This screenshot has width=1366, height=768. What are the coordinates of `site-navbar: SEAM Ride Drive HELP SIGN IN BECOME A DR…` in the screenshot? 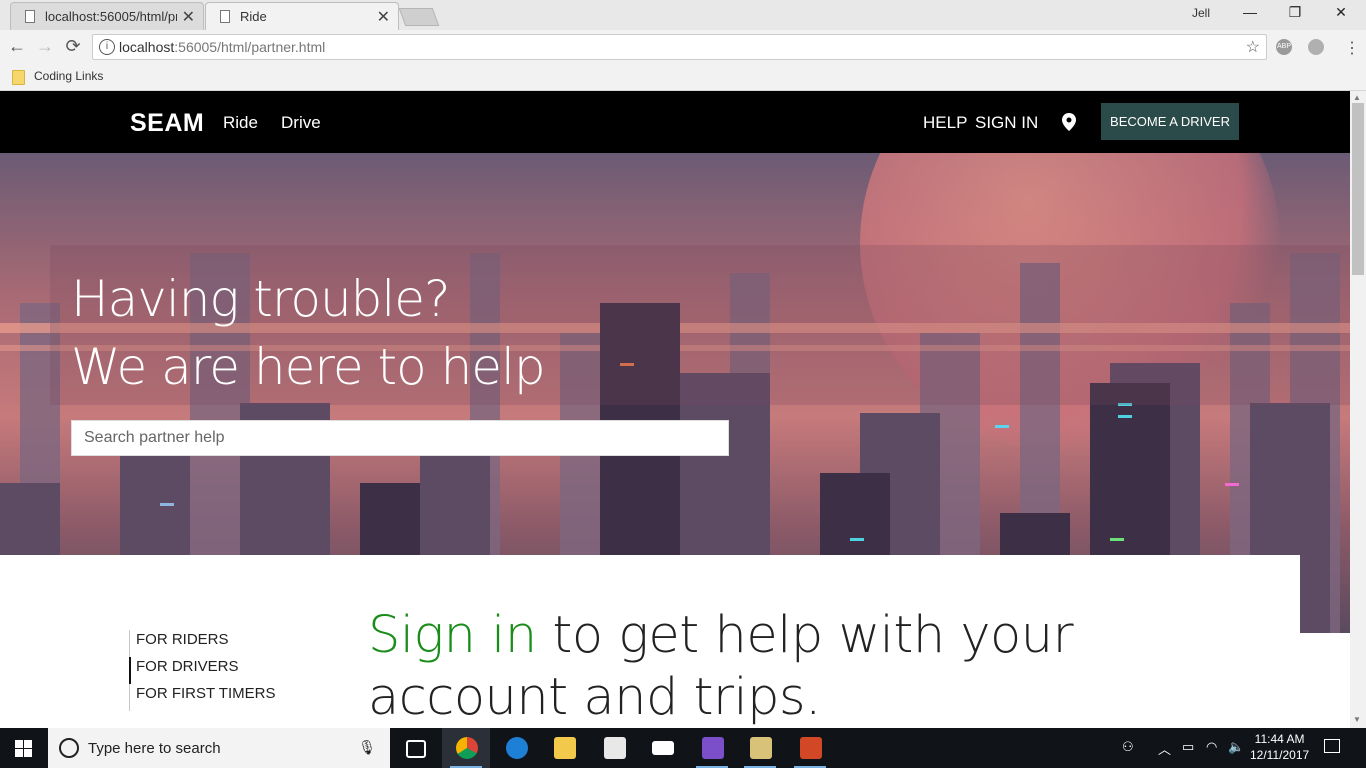 It's located at (675, 122).